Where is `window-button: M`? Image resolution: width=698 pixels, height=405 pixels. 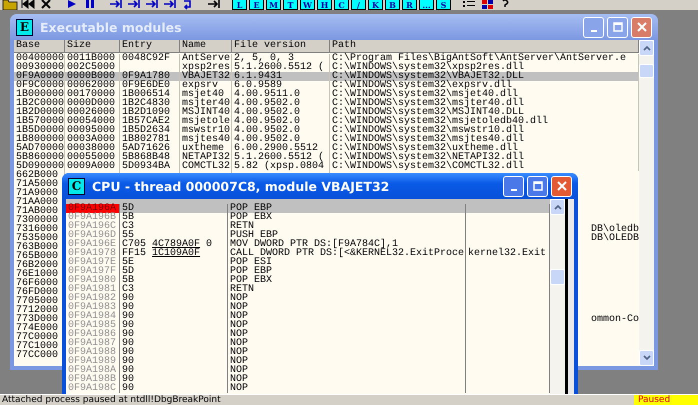
window-button: M is located at coordinates (273, 5).